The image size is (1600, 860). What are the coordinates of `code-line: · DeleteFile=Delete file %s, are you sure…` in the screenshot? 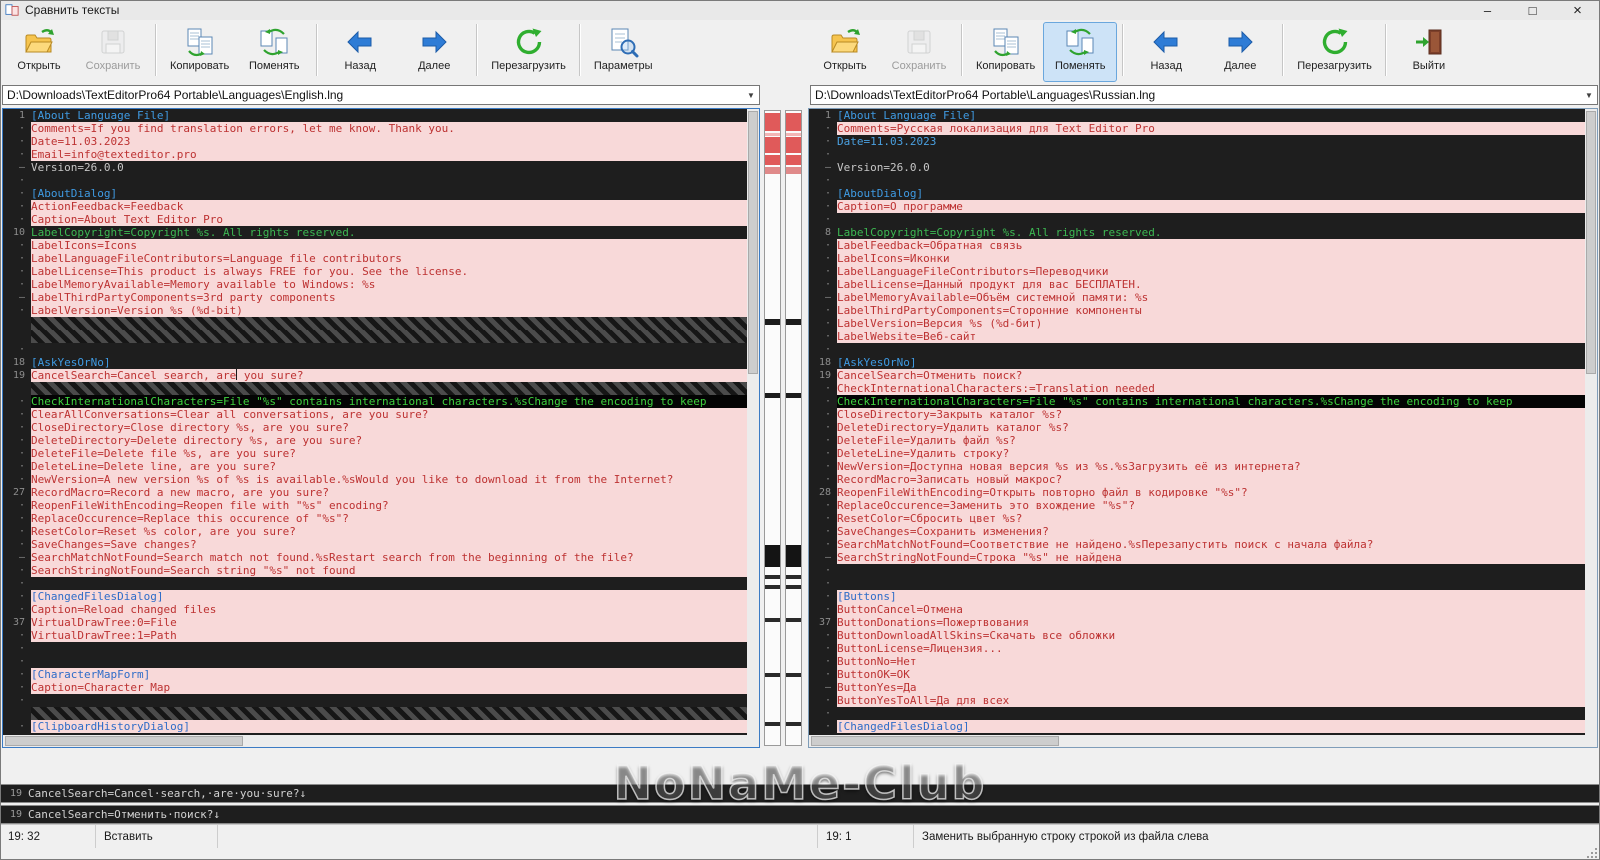 It's located at (375, 453).